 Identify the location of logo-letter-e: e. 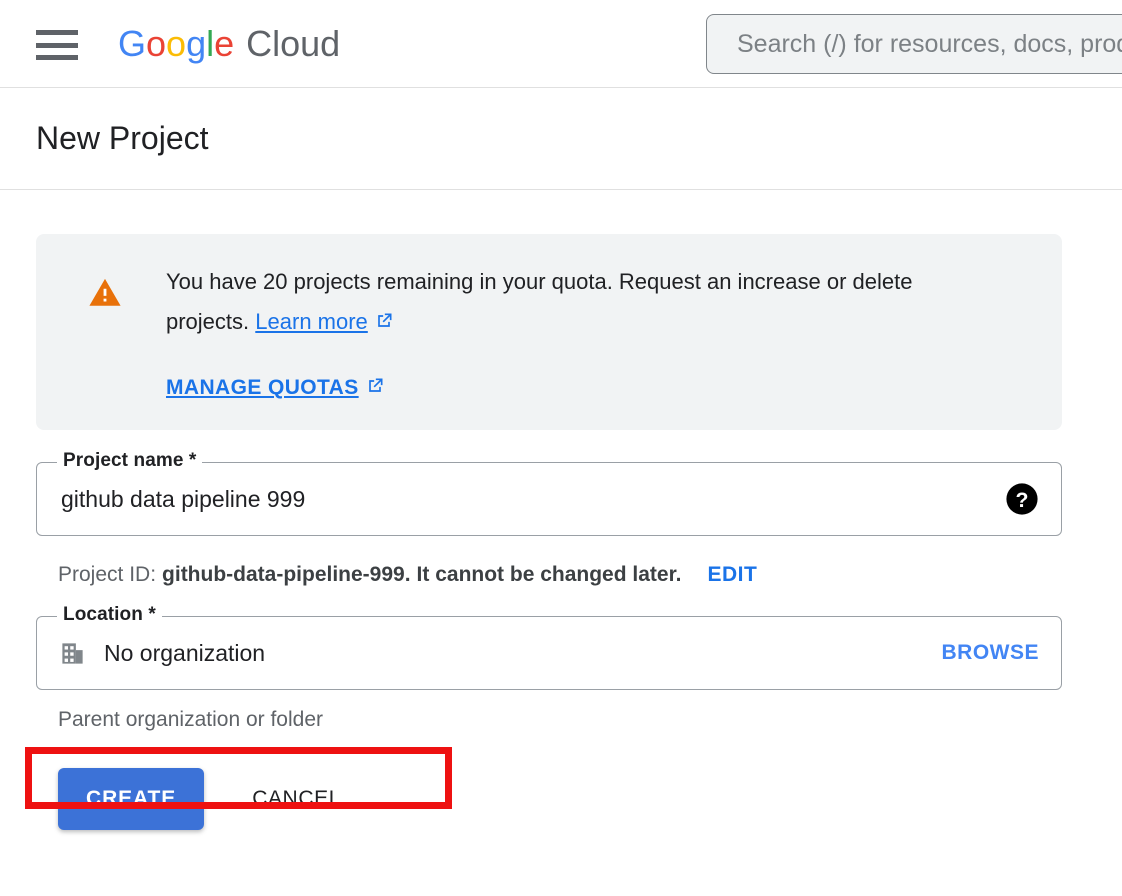
(224, 43).